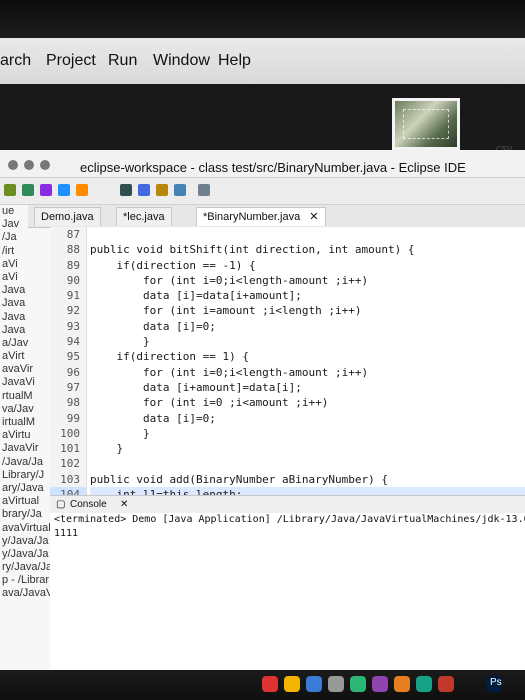 The height and width of the screenshot is (700, 525). What do you see at coordinates (126, 190) in the screenshot?
I see `search-icon` at bounding box center [126, 190].